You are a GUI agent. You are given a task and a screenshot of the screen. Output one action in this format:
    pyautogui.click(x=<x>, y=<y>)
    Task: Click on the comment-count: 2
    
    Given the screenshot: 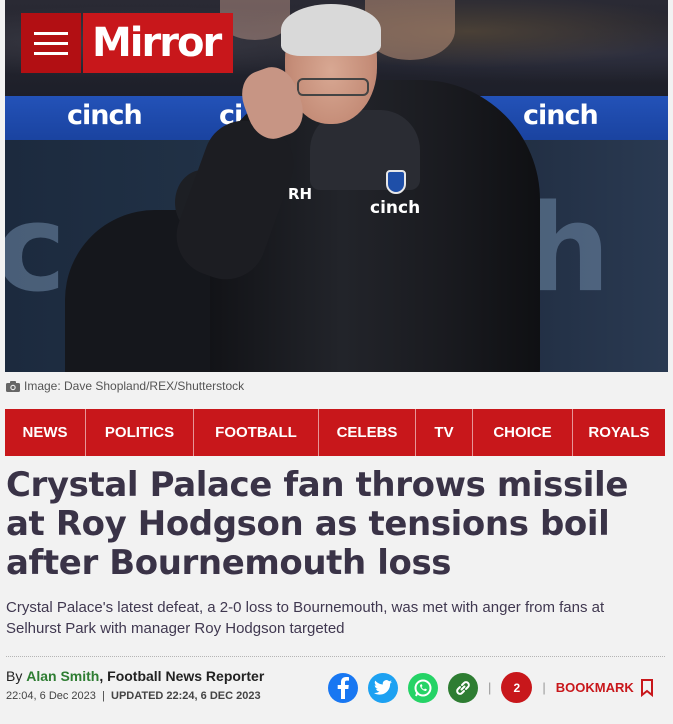 What is the action you would take?
    pyautogui.click(x=517, y=687)
    